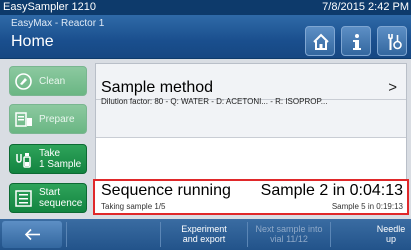 This screenshot has height=250, width=411. I want to click on take-sample-button: Take 1 Sample, so click(48, 159).